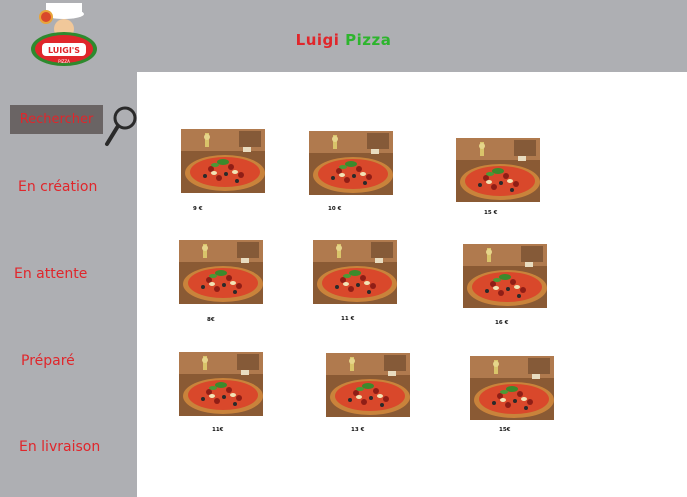  I want to click on pizza-price: 8€, so click(211, 320).